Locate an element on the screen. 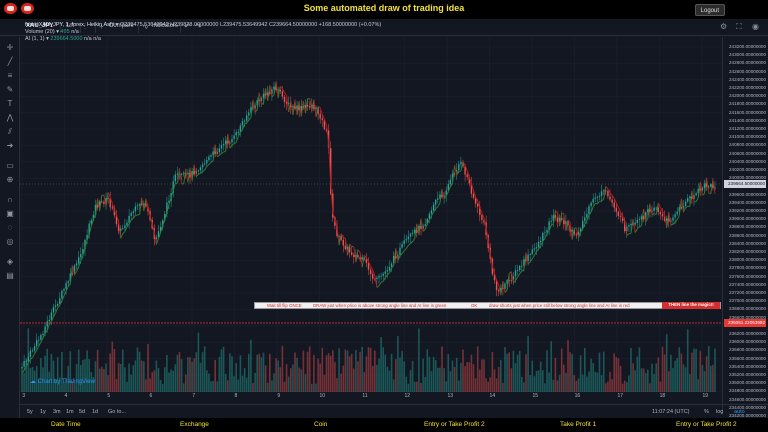 The width and height of the screenshot is (768, 432). range-5y: 5y is located at coordinates (30, 412).